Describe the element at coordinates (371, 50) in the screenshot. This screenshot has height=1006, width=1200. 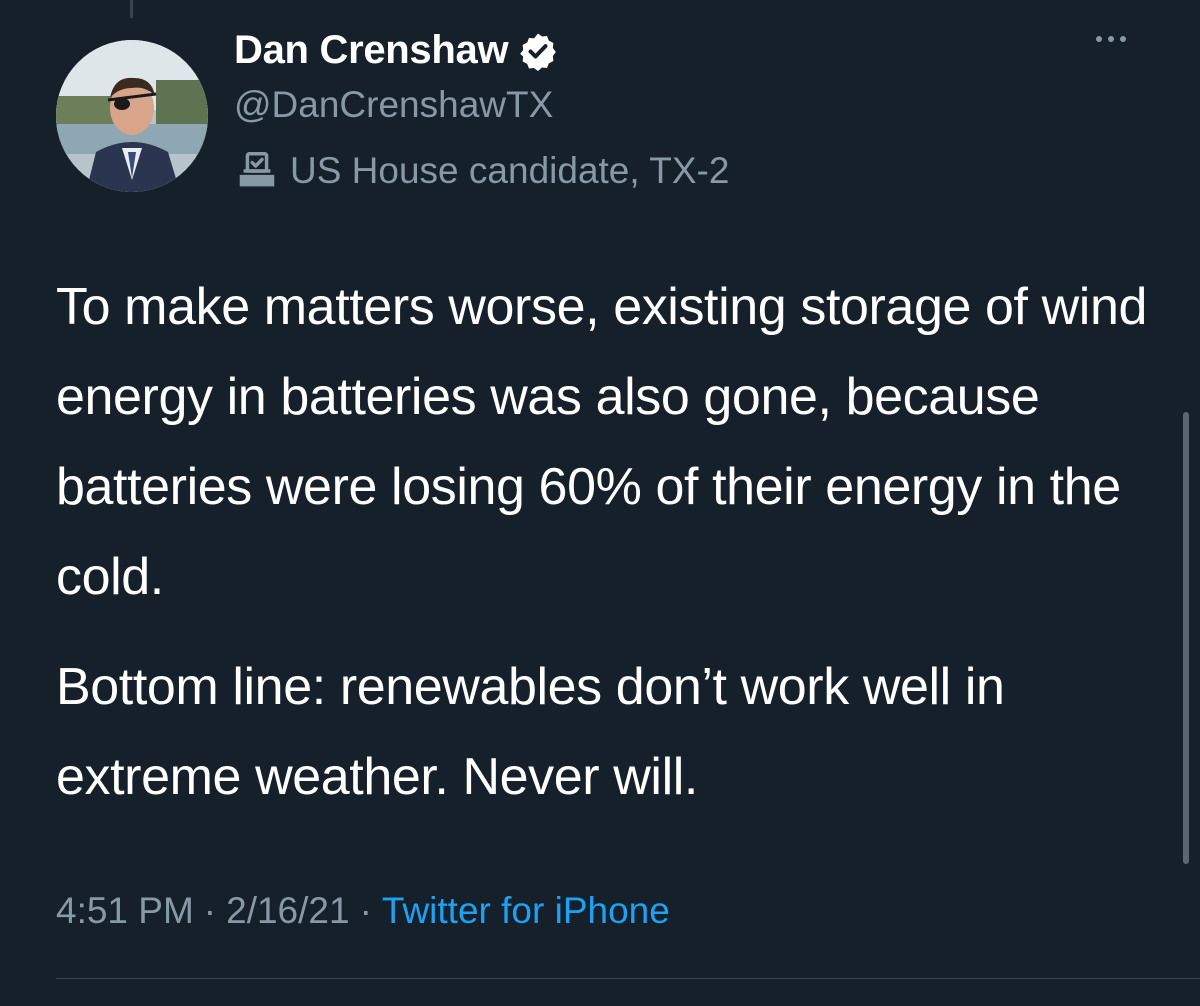
I see `author-display-name-text: Dan Crenshaw` at that location.